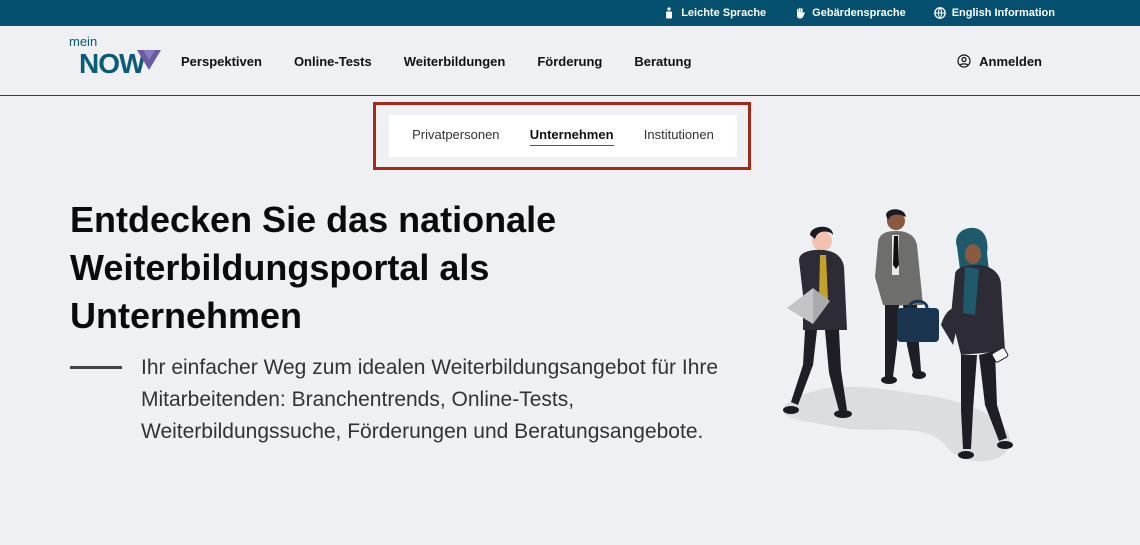  I want to click on english-information-link: English Information, so click(994, 13).